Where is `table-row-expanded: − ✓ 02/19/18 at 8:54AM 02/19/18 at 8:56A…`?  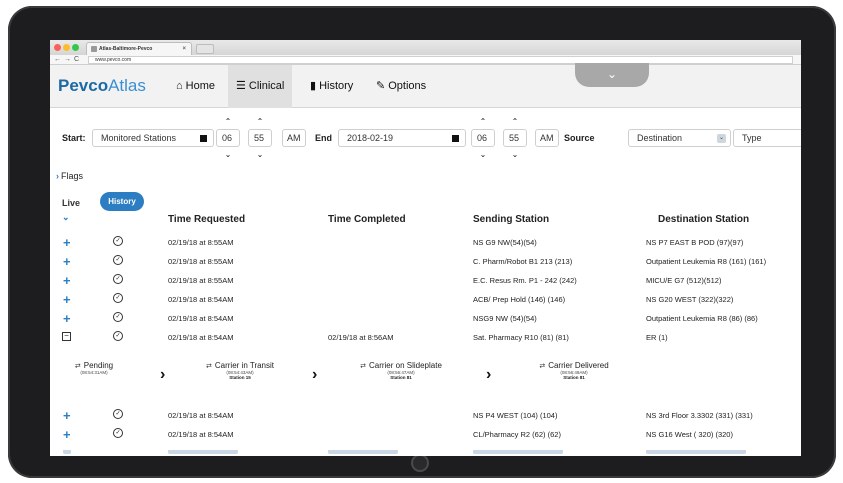
table-row-expanded: − ✓ 02/19/18 at 8:54AM 02/19/18 at 8:56A… is located at coordinates (425, 337).